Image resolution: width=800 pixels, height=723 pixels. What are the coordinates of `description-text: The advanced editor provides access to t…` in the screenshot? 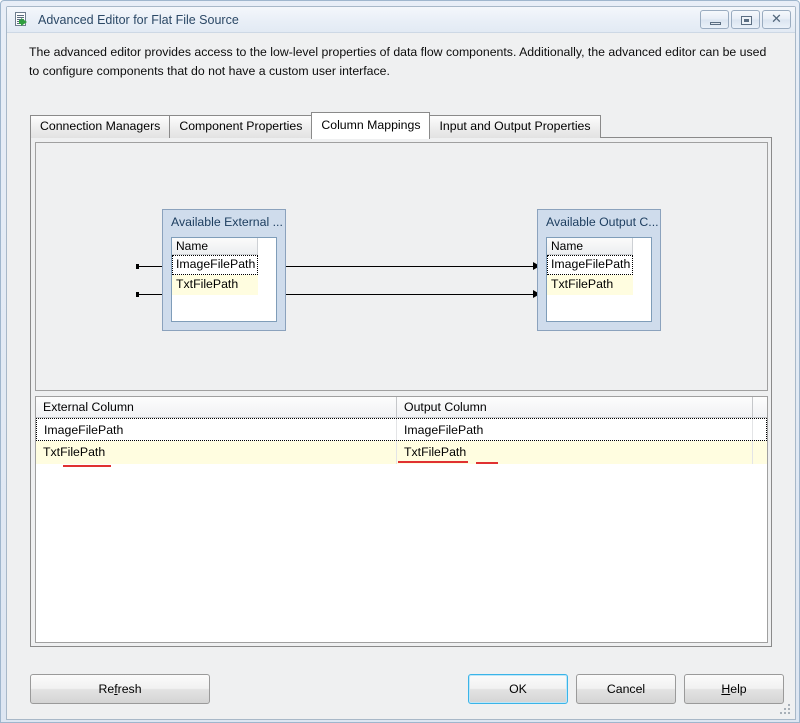 It's located at (398, 61).